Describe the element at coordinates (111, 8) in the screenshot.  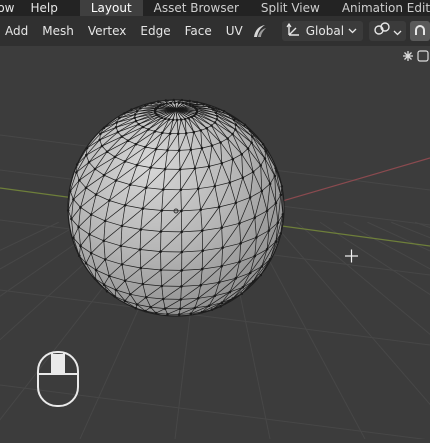
I see `tab-layout: Layout` at that location.